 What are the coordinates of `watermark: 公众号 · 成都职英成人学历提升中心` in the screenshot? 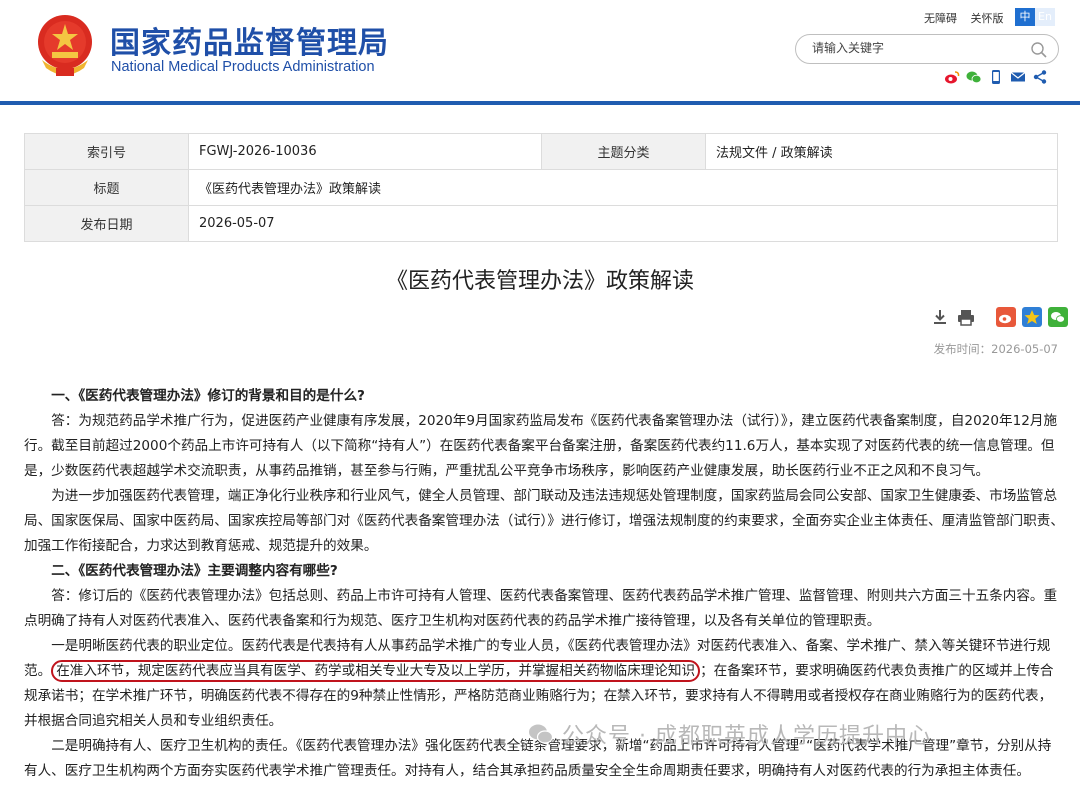 It's located at (729, 734).